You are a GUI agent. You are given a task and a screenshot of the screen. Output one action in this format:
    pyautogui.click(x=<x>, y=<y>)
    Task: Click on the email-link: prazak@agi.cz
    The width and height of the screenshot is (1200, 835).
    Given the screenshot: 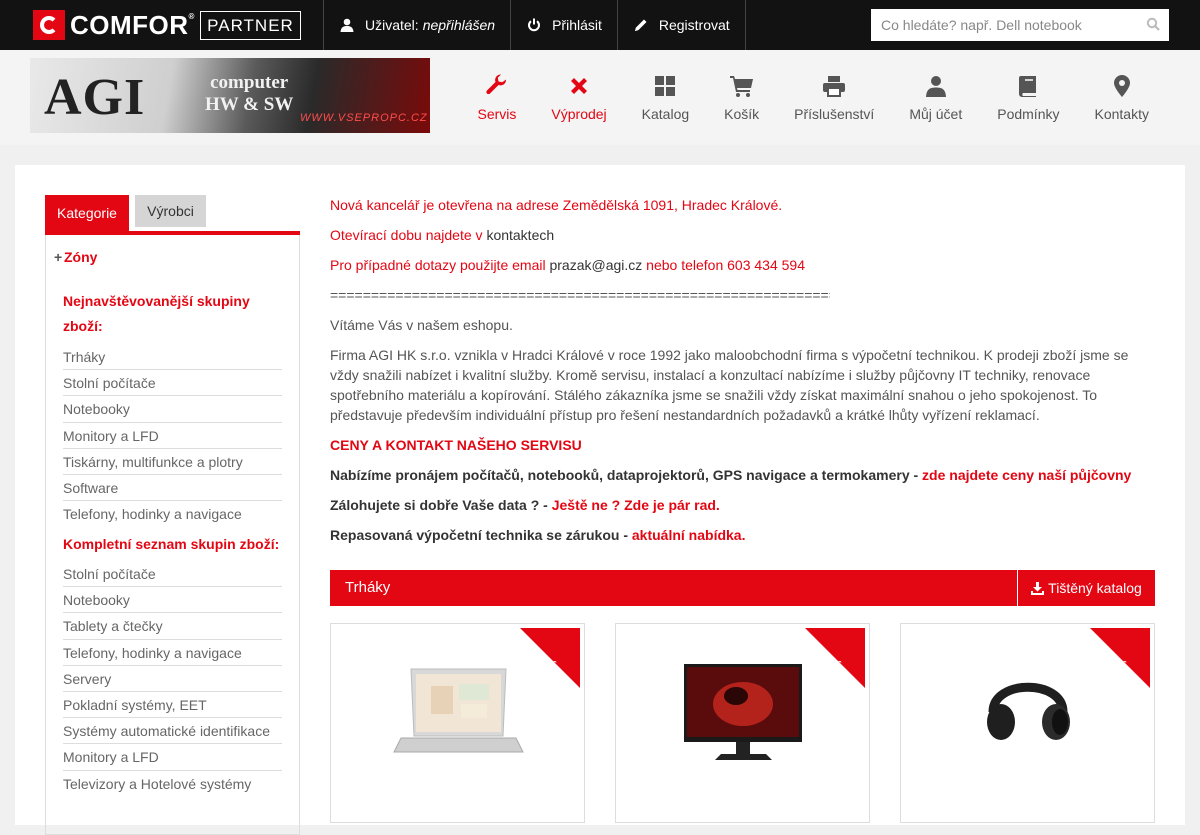 What is the action you would take?
    pyautogui.click(x=595, y=265)
    